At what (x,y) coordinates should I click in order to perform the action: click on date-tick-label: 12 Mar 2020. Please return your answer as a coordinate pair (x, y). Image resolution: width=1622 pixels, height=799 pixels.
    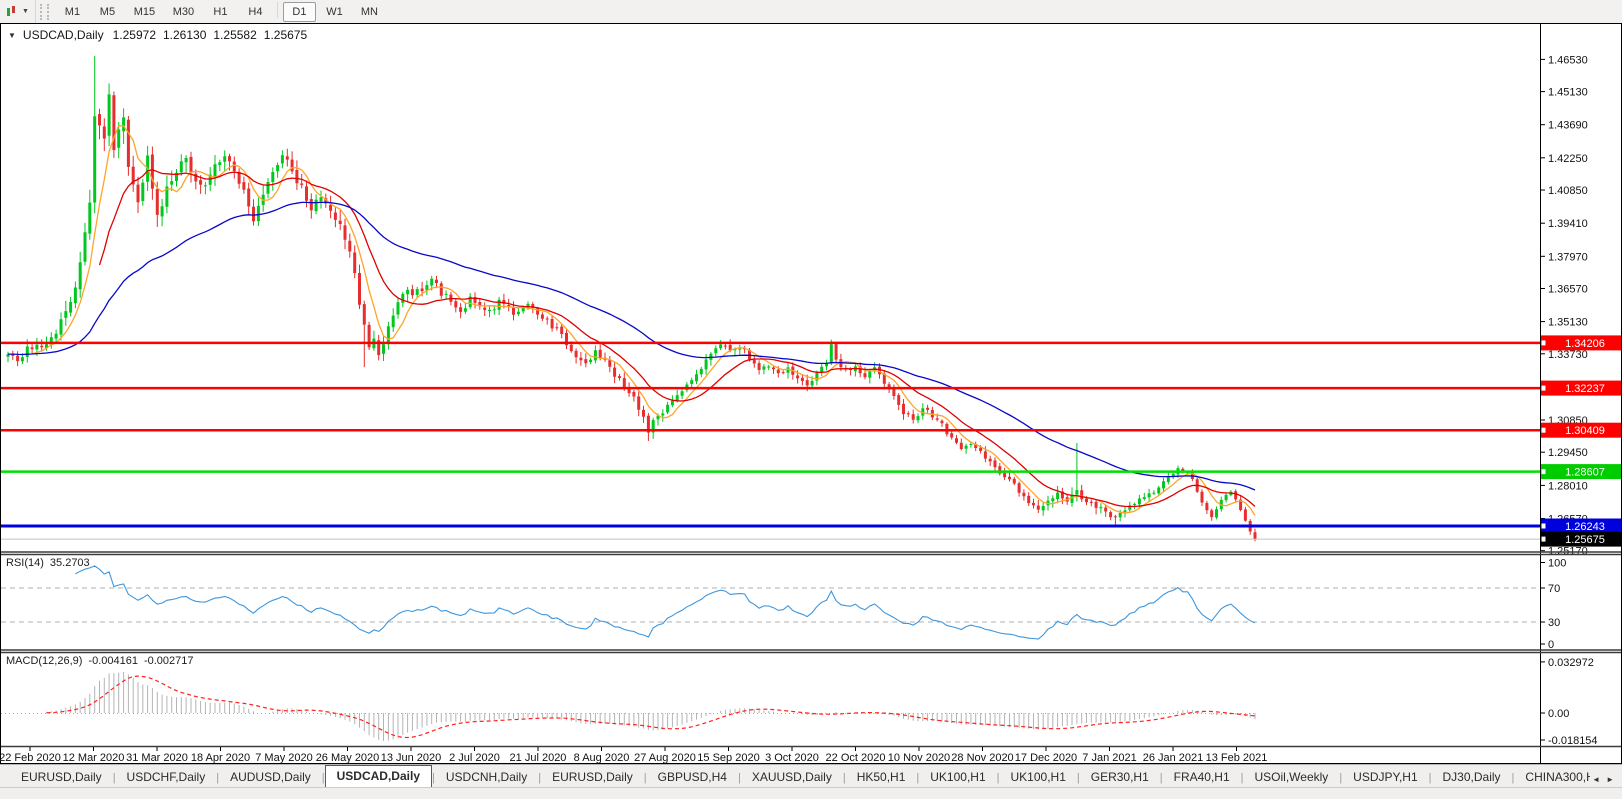
    Looking at the image, I should click on (94, 758).